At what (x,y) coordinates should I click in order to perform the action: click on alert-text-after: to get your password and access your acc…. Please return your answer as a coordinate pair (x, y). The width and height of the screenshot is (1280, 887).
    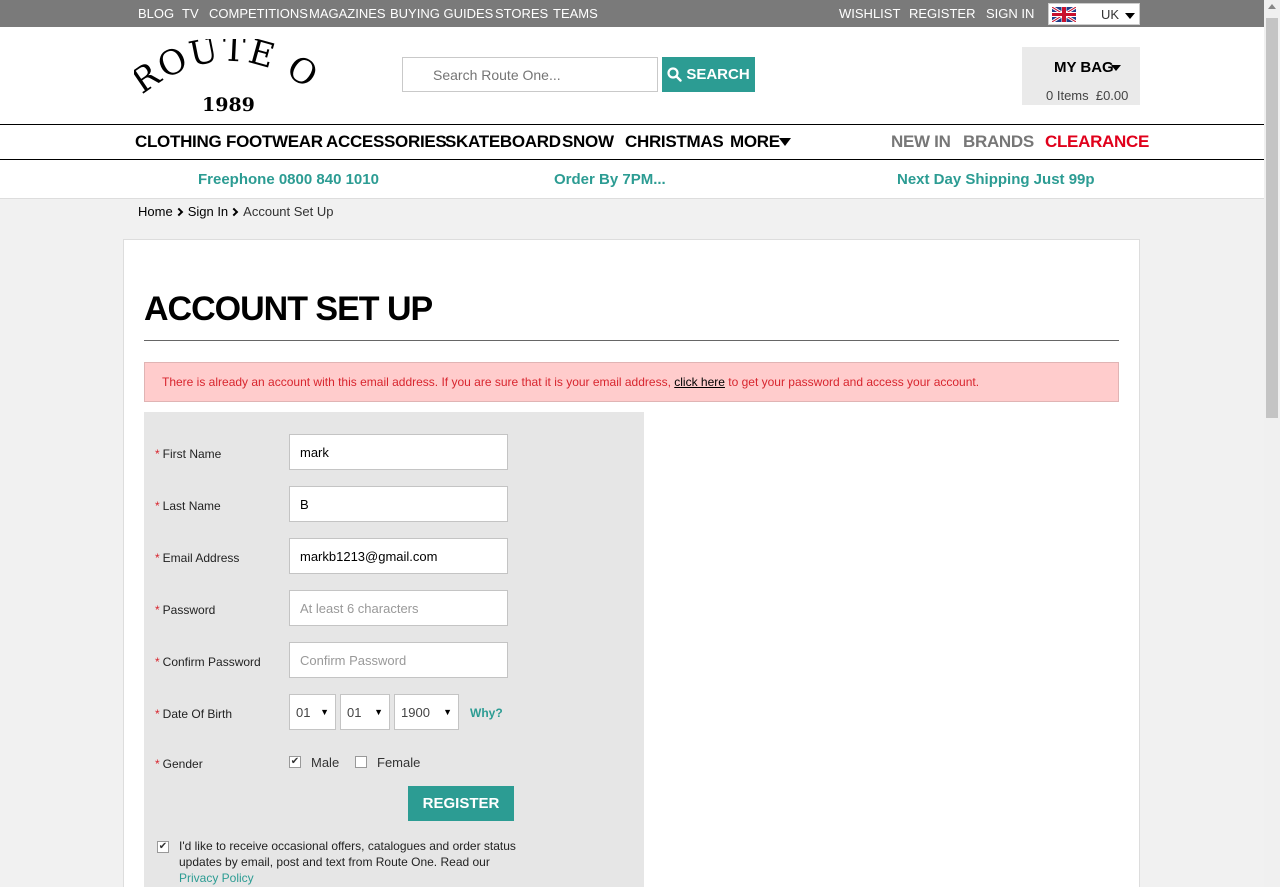
    Looking at the image, I should click on (852, 382).